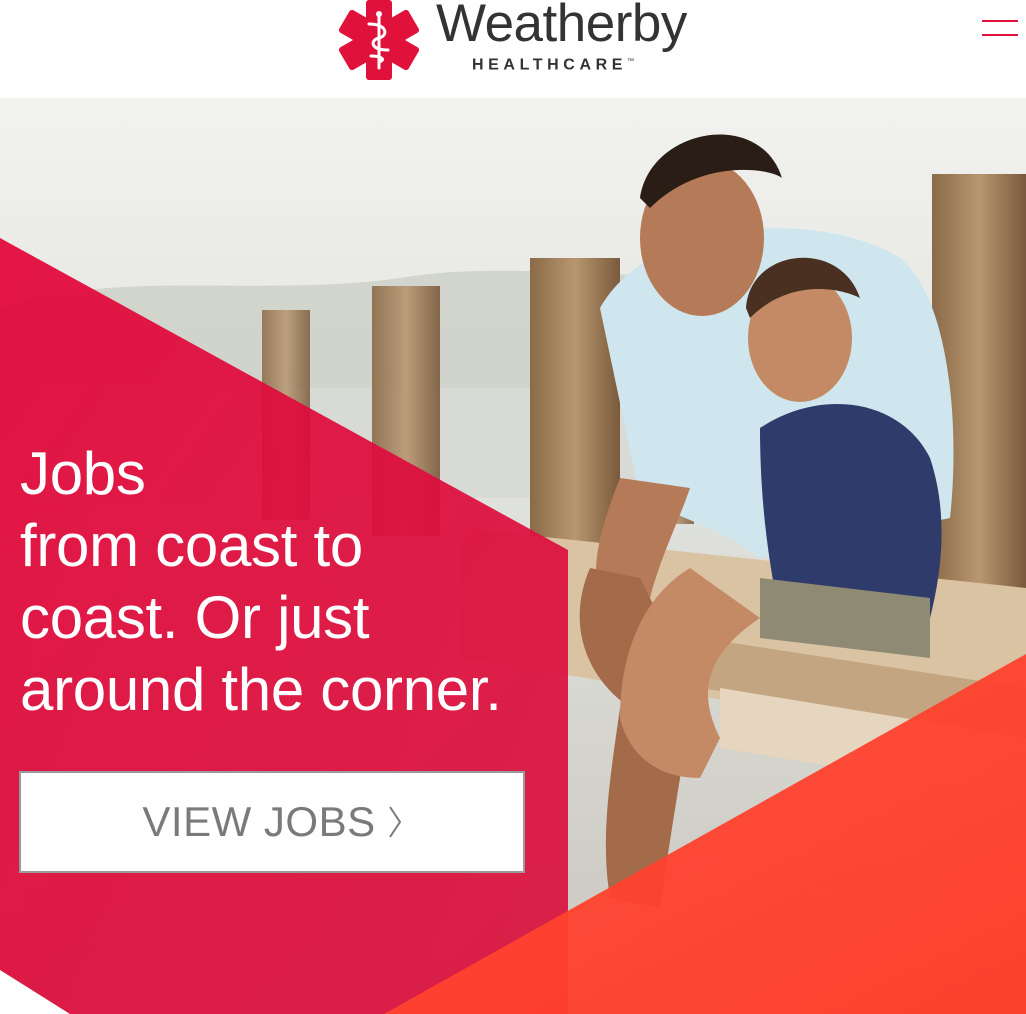  What do you see at coordinates (261, 689) in the screenshot?
I see `headline-line: around the corner.` at bounding box center [261, 689].